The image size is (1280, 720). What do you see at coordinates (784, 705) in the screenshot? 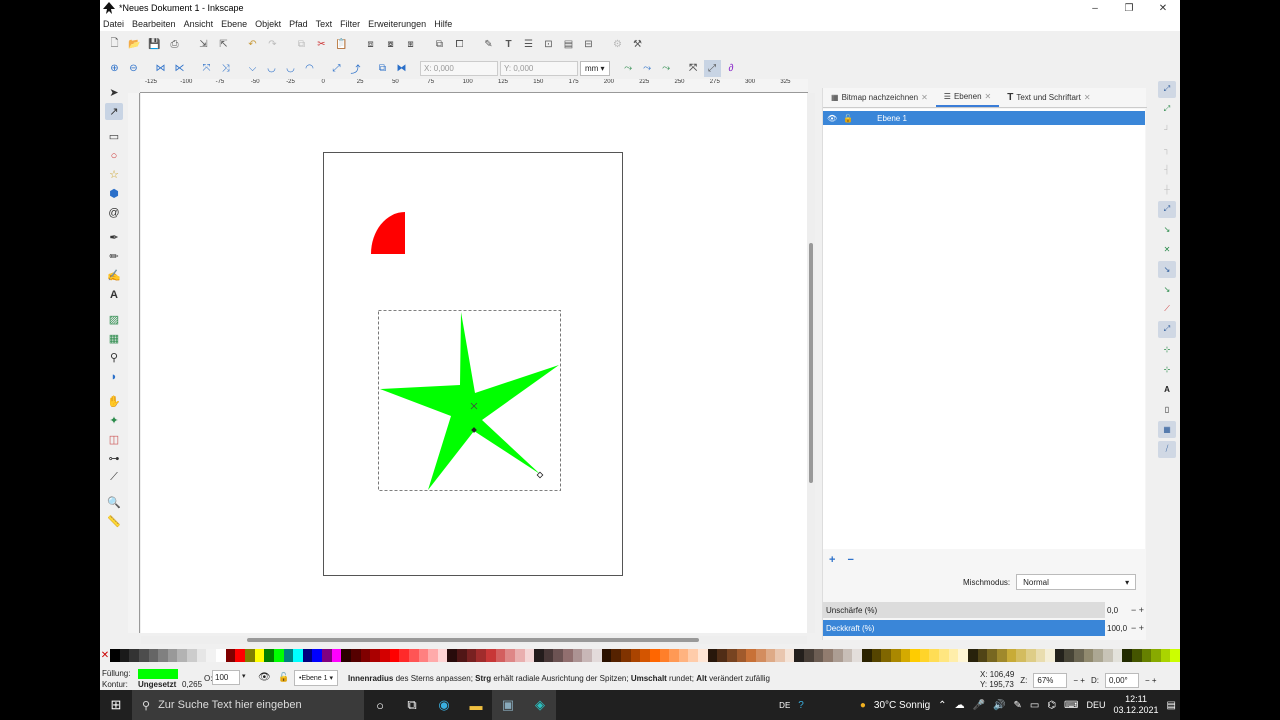
I see `keyboard-lang-small: DE` at bounding box center [784, 705].